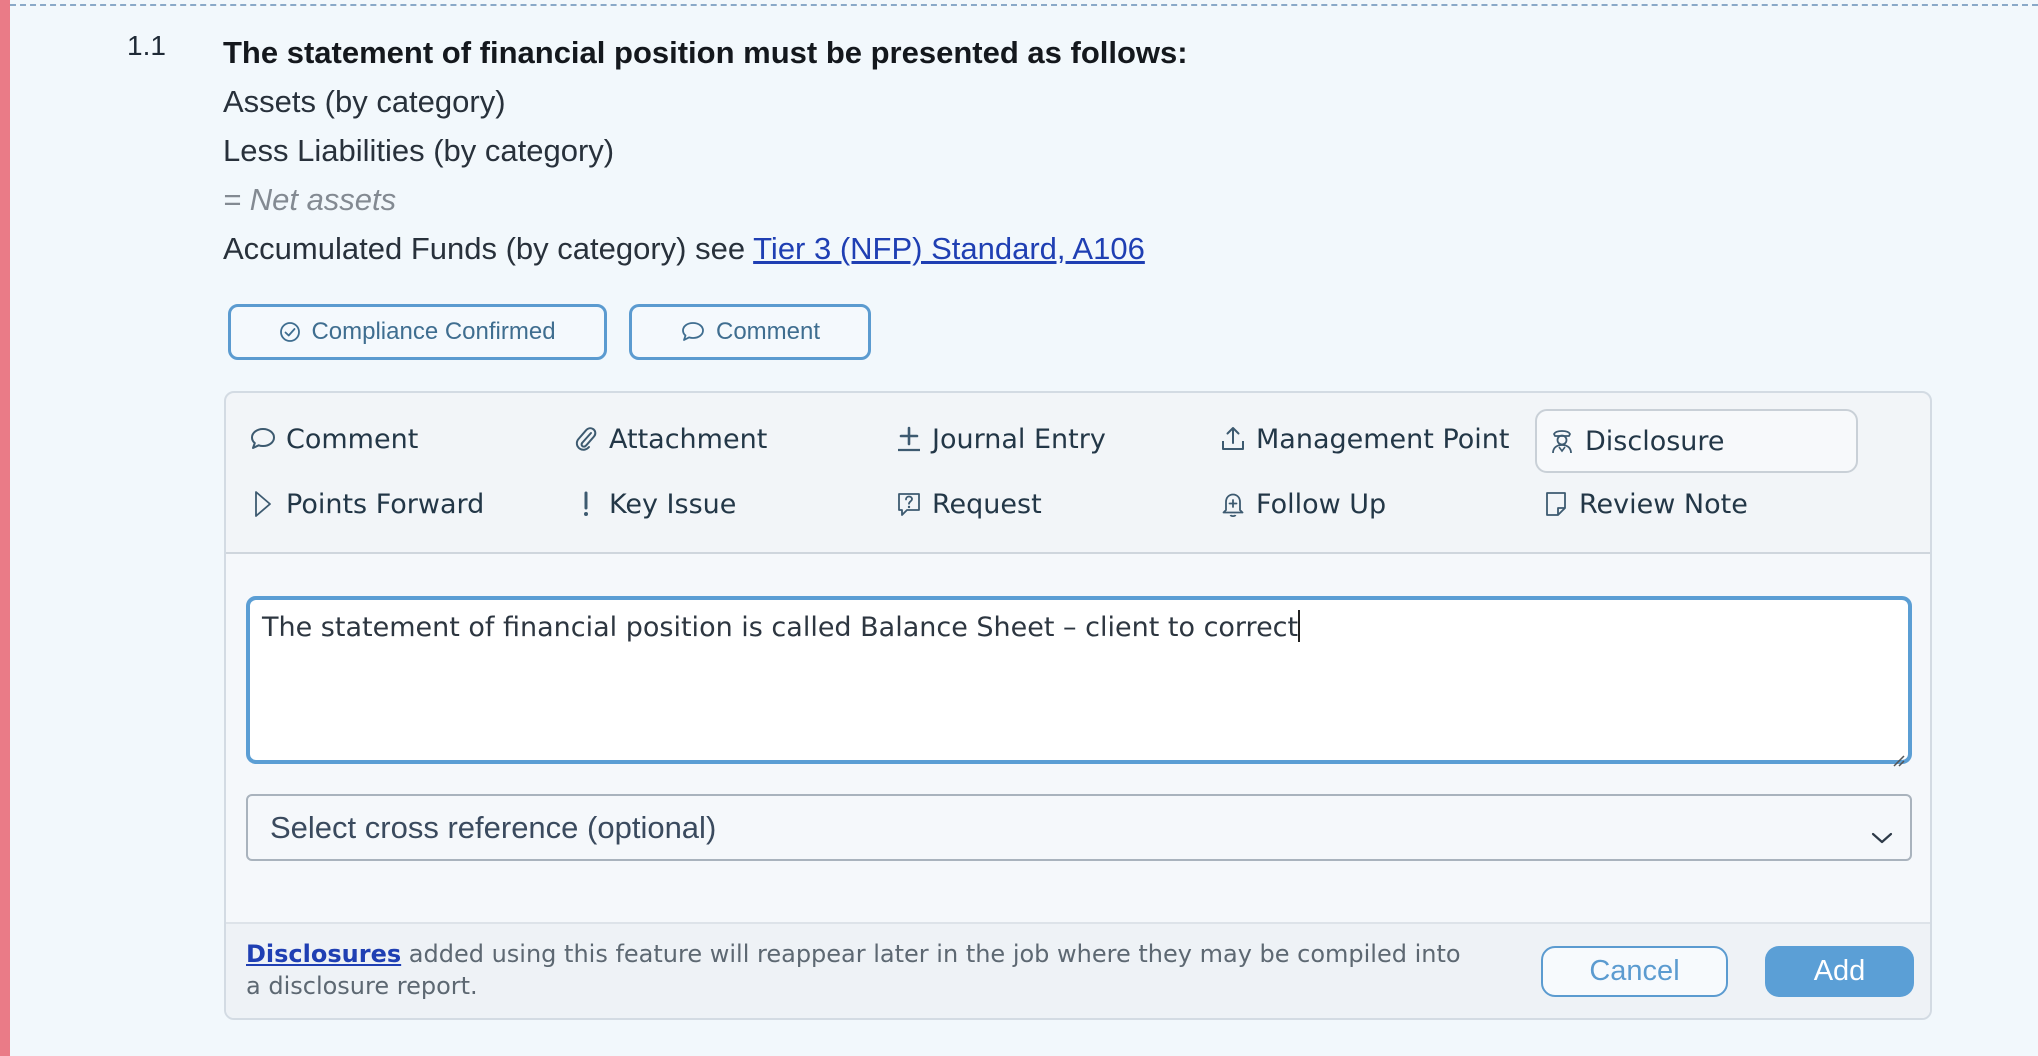 This screenshot has height=1056, width=2038. I want to click on paperclip-icon, so click(586, 439).